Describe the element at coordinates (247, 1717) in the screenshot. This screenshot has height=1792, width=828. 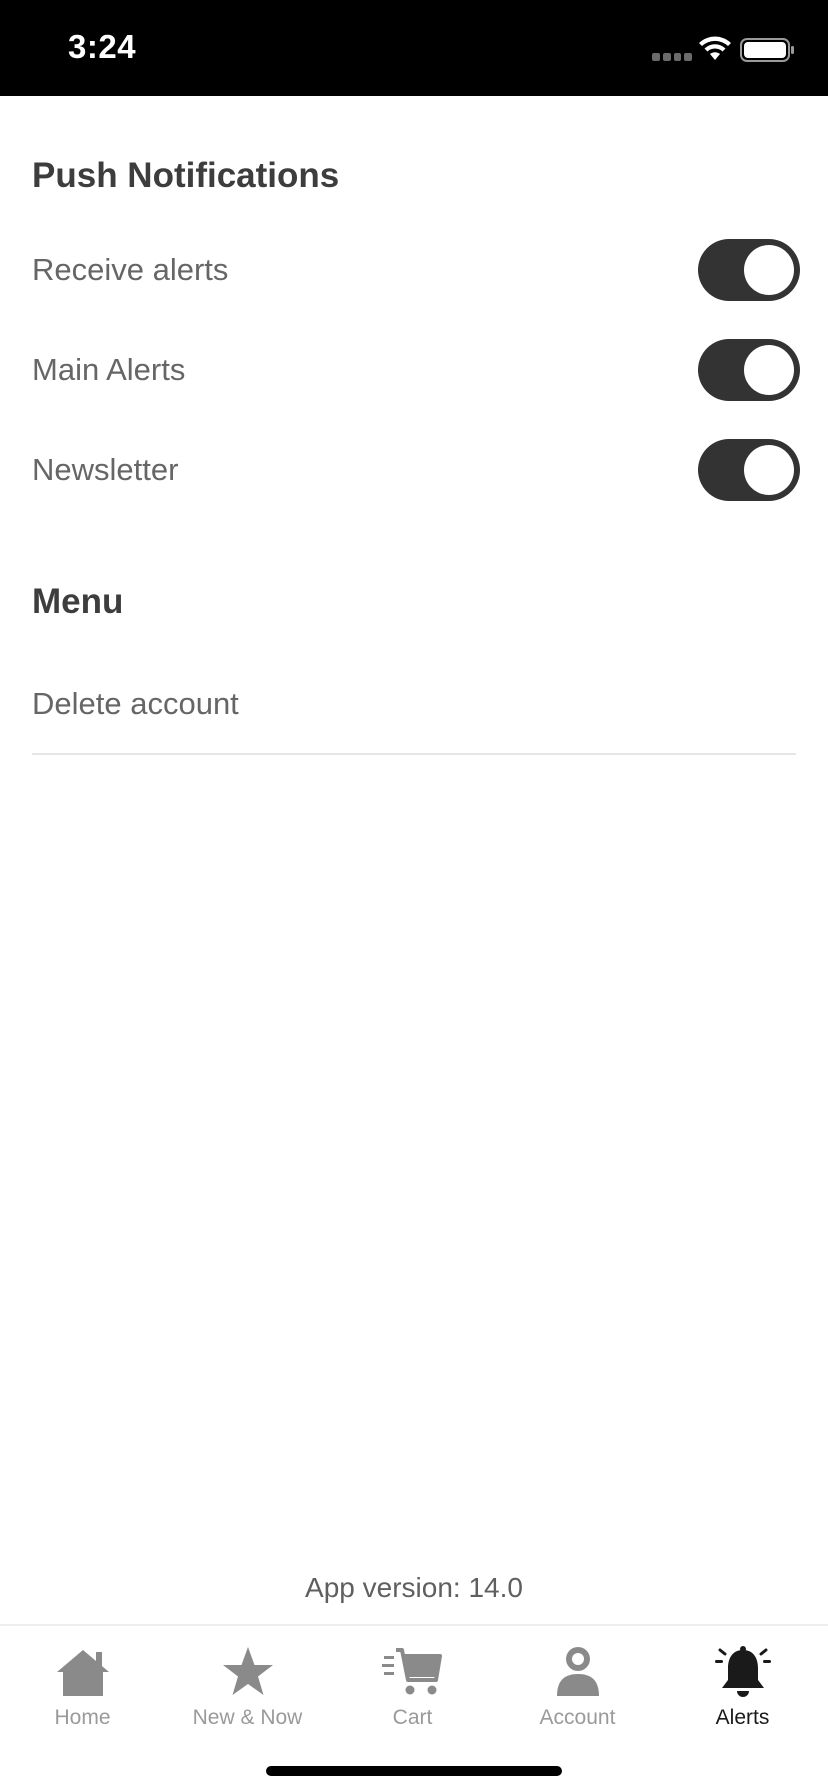
I see `tab-new-and-now-label: New & Now` at that location.